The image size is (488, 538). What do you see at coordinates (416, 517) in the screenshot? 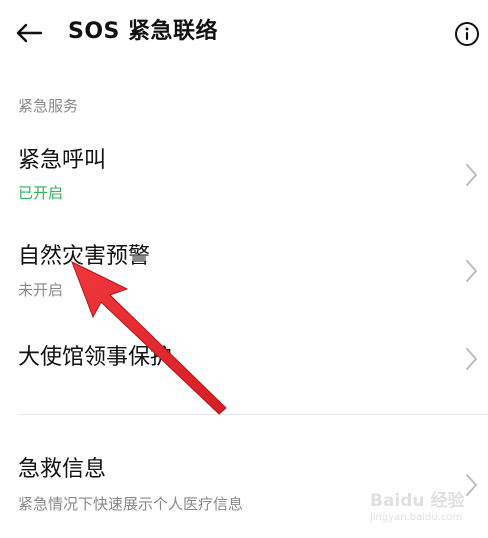
I see `watermark-url: jingyan.baidu.com` at bounding box center [416, 517].